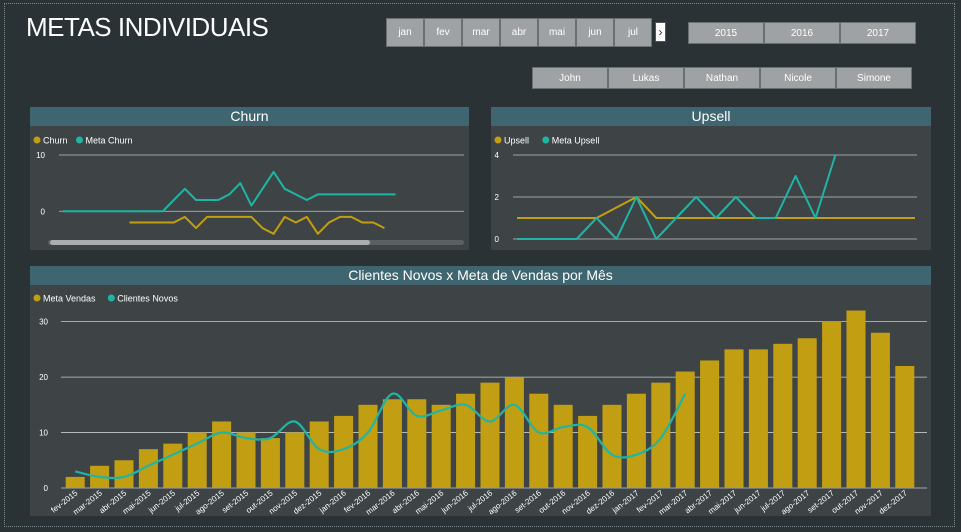  What do you see at coordinates (576, 141) in the screenshot?
I see `legend-label: Meta Upsell` at bounding box center [576, 141].